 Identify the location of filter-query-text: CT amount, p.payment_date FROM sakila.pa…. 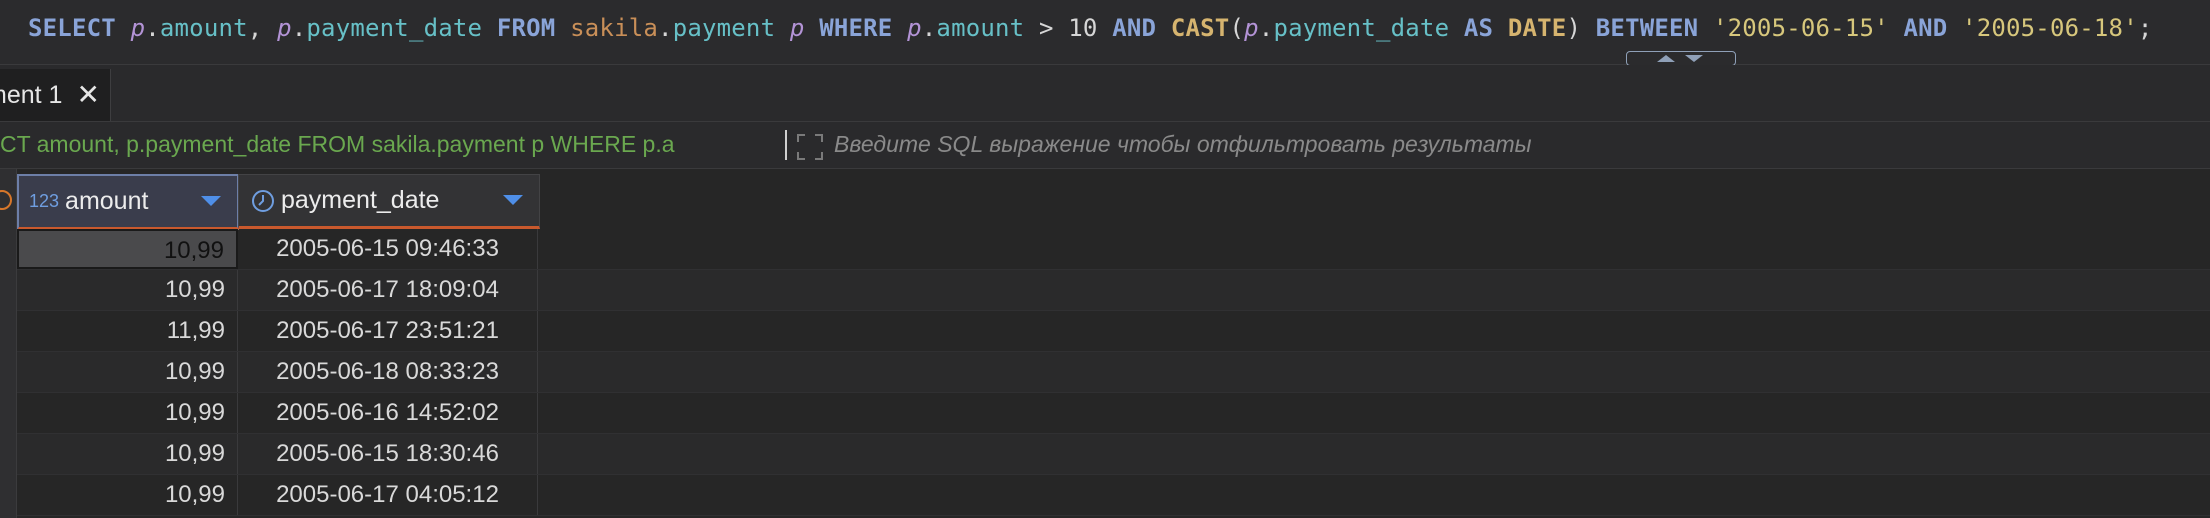
(337, 144).